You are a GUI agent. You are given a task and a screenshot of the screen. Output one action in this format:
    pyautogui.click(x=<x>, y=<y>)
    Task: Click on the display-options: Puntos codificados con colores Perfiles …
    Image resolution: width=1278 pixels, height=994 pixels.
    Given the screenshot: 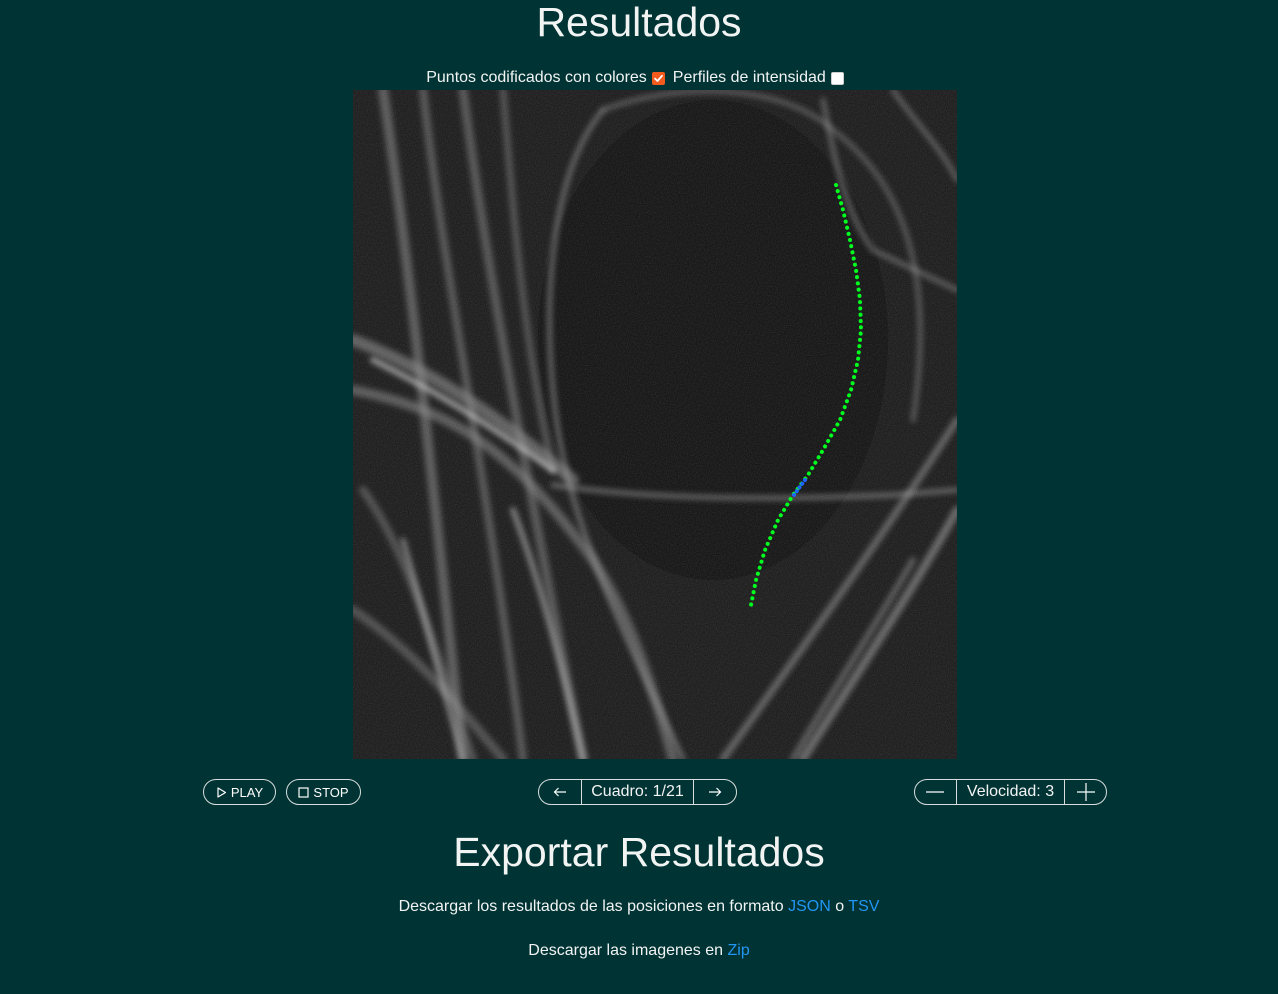 What is the action you would take?
    pyautogui.click(x=639, y=78)
    